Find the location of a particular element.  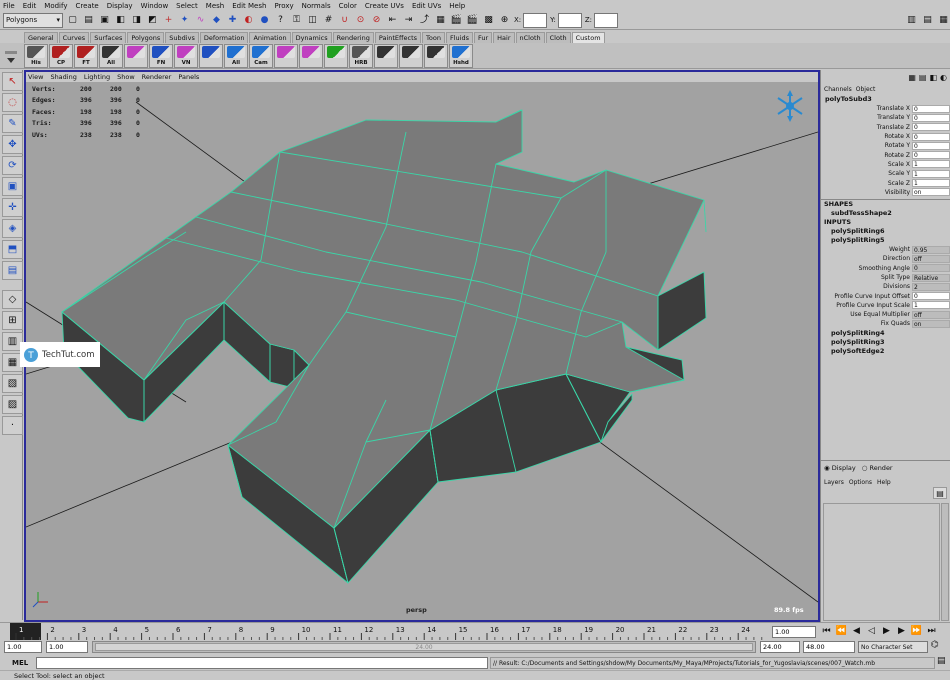

shelf-tab-animation: Animation is located at coordinates (270, 37).